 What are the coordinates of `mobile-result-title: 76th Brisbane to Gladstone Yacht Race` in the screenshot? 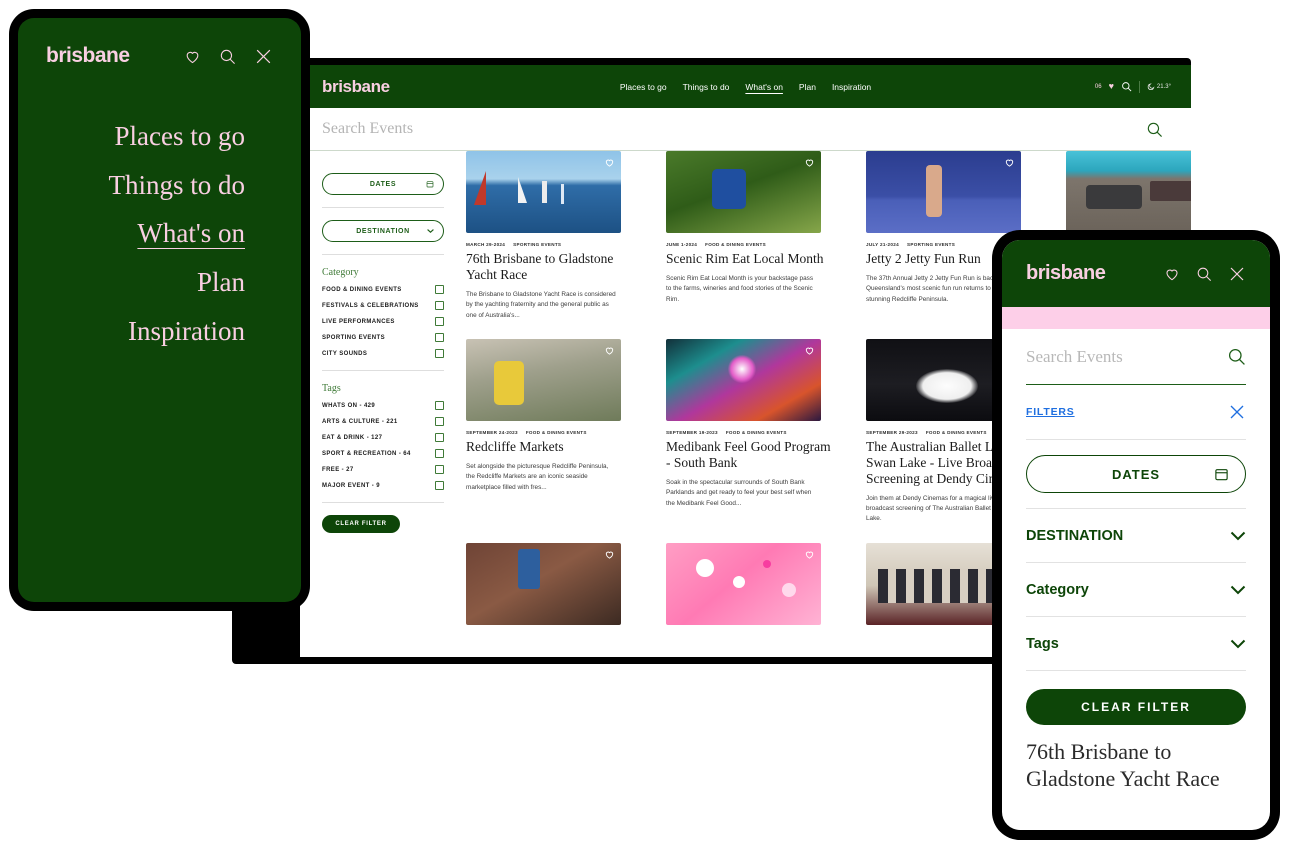 It's located at (1136, 766).